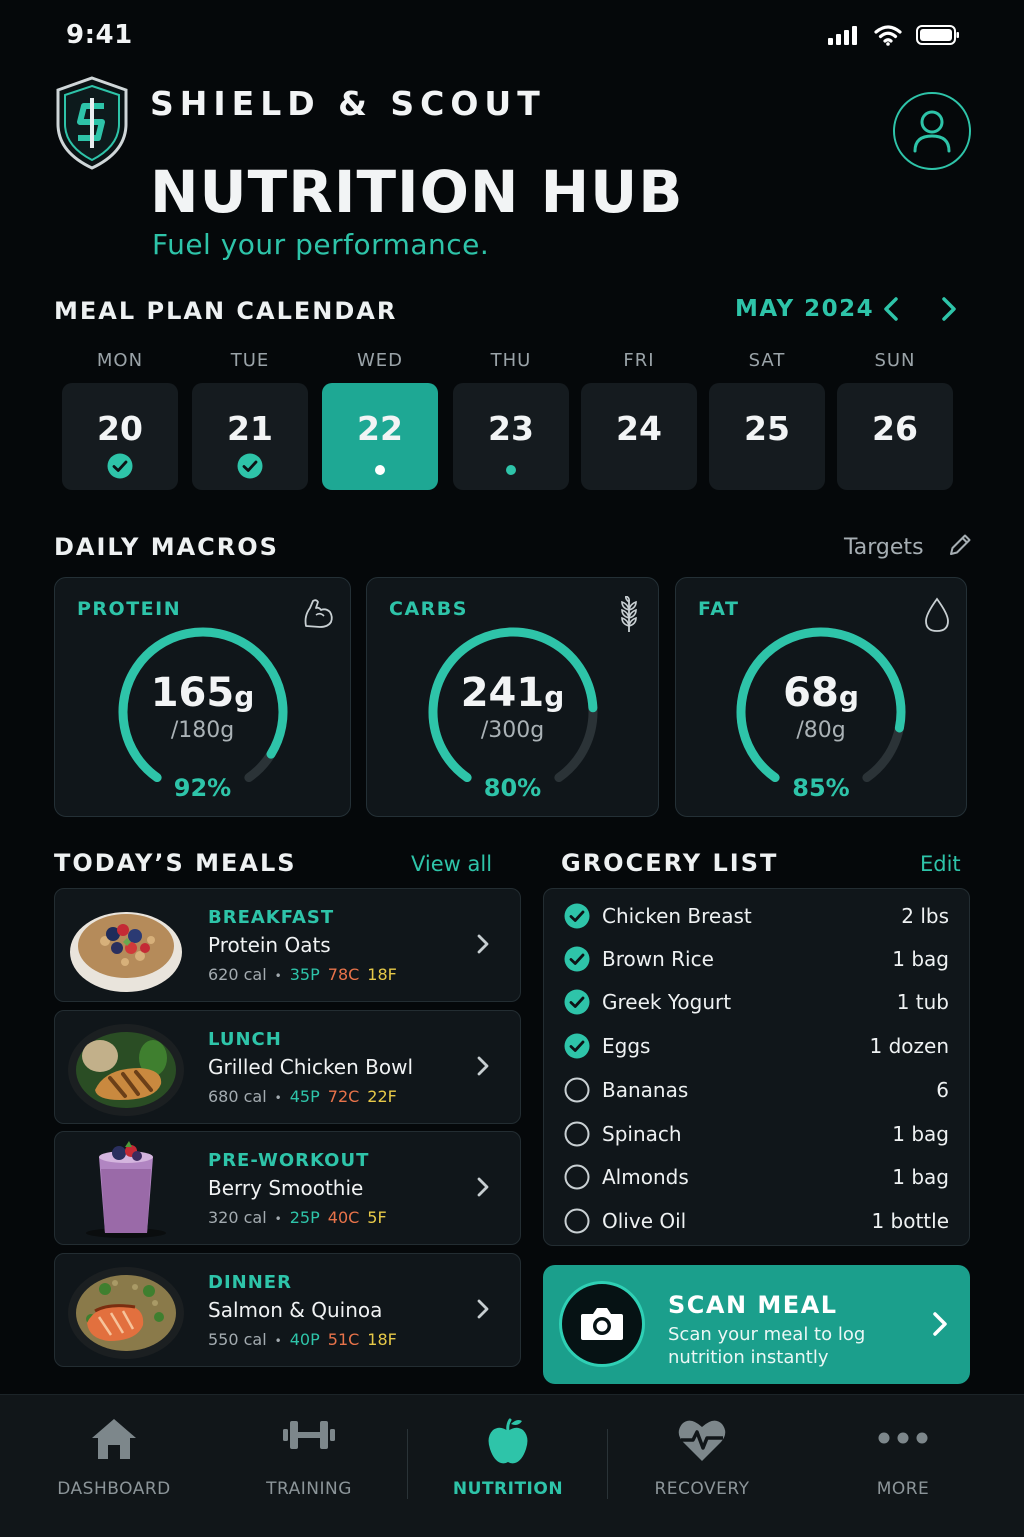 The width and height of the screenshot is (1024, 1537). What do you see at coordinates (554, 696) in the screenshot?
I see `macro-unit: g` at bounding box center [554, 696].